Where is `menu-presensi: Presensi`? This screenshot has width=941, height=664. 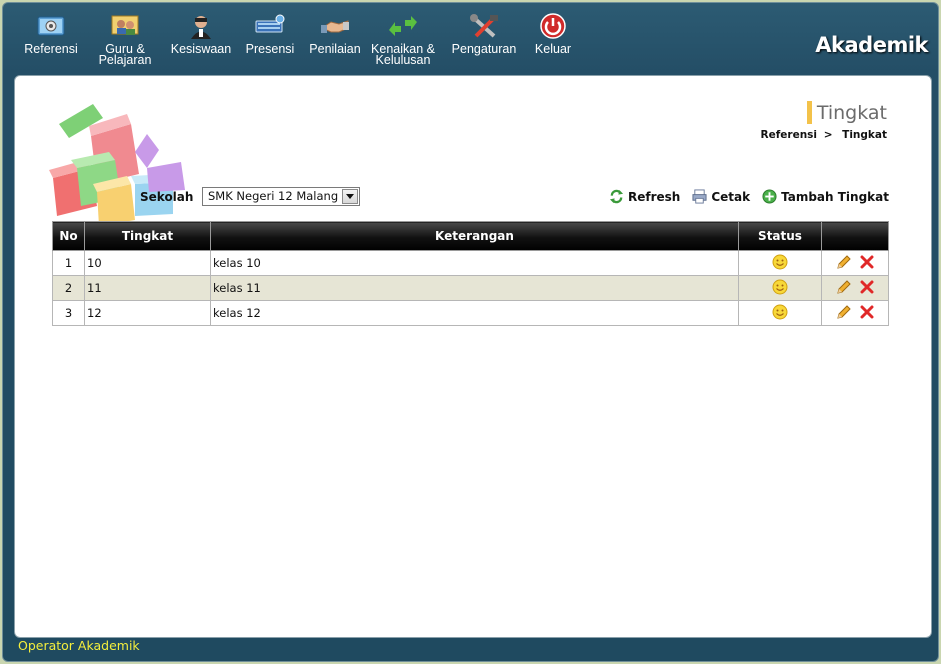 menu-presensi: Presensi is located at coordinates (270, 42).